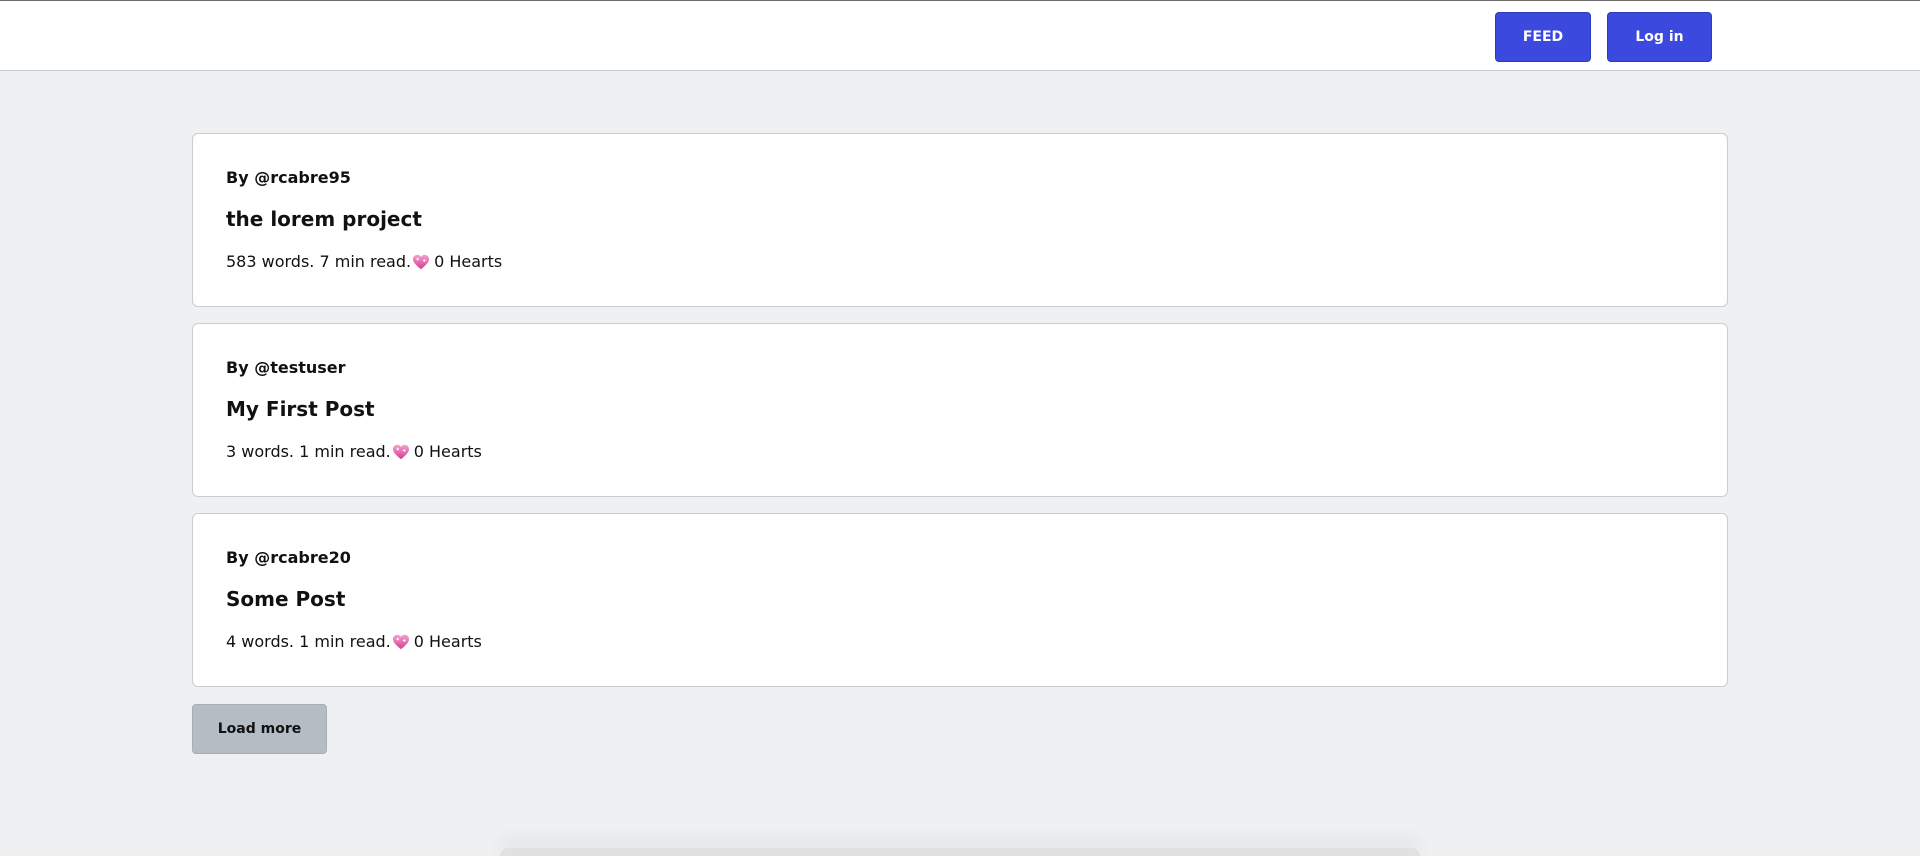 This screenshot has height=856, width=1920. Describe the element at coordinates (324, 219) in the screenshot. I see `post-title: the lorem project` at that location.